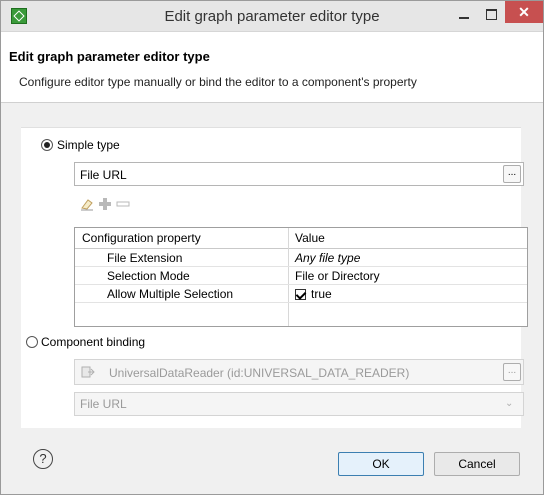 This screenshot has width=544, height=495. Describe the element at coordinates (144, 258) in the screenshot. I see `table-row-property: File Extension` at that location.